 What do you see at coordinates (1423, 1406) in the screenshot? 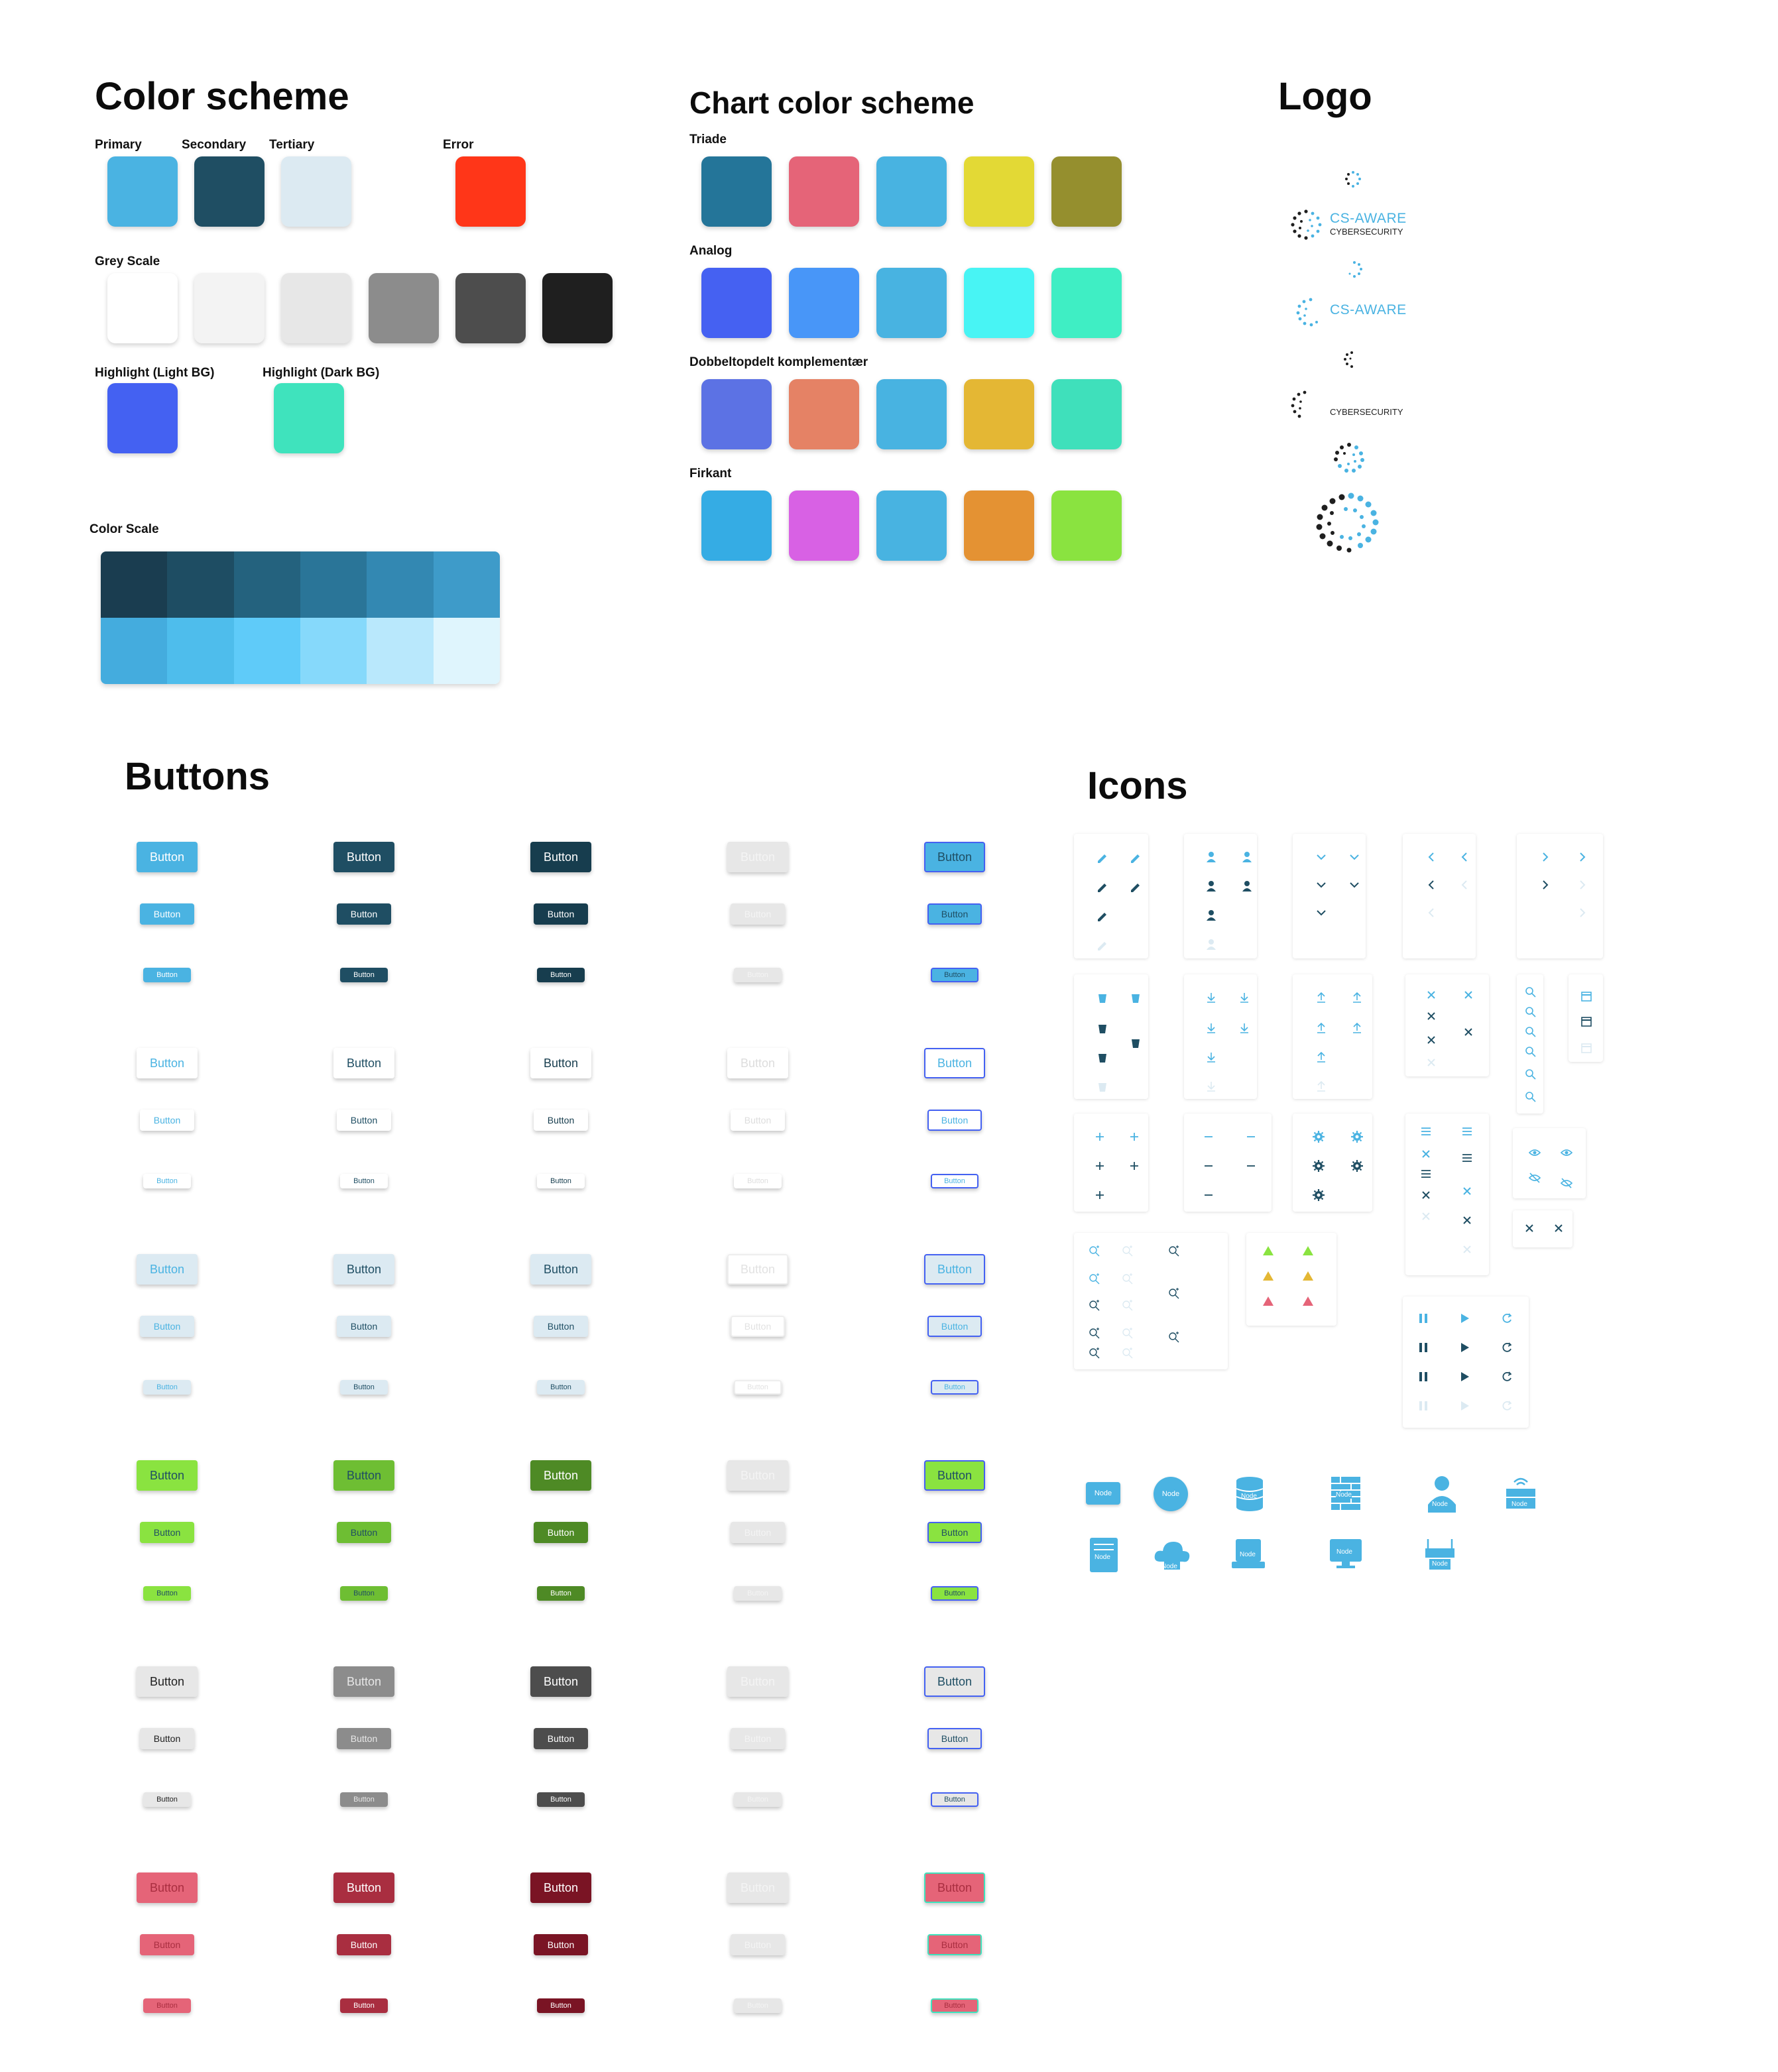
I see `pause-icon` at bounding box center [1423, 1406].